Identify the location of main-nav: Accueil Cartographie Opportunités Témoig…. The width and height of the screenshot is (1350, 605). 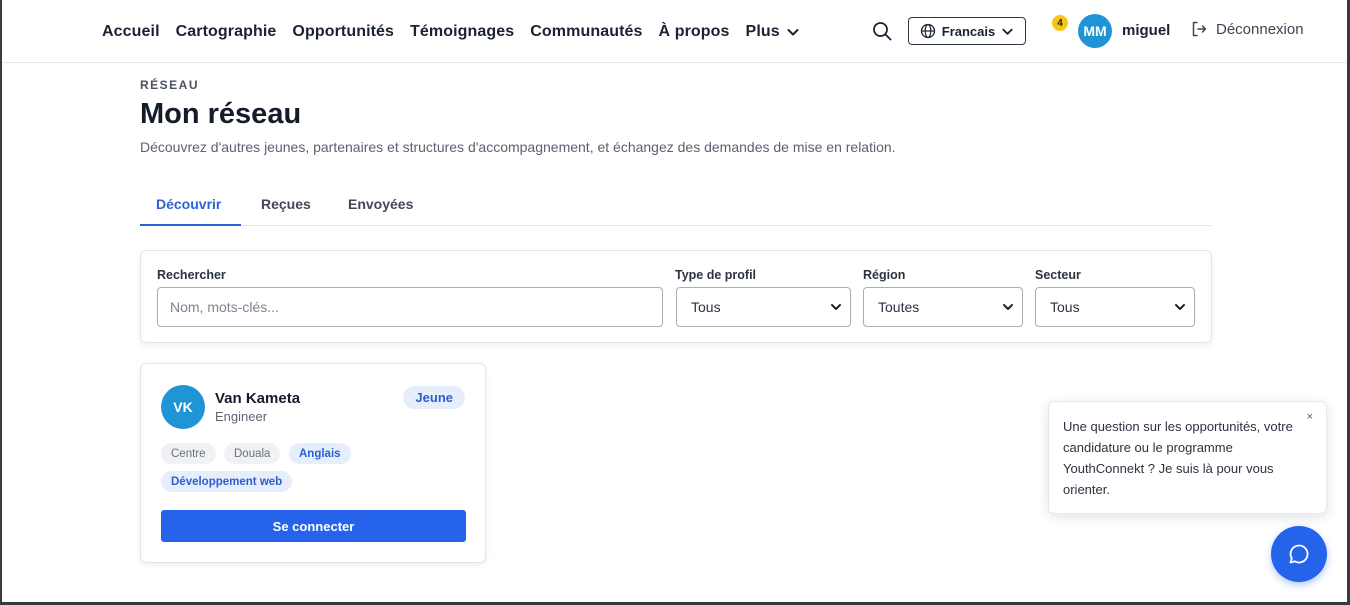
(451, 31).